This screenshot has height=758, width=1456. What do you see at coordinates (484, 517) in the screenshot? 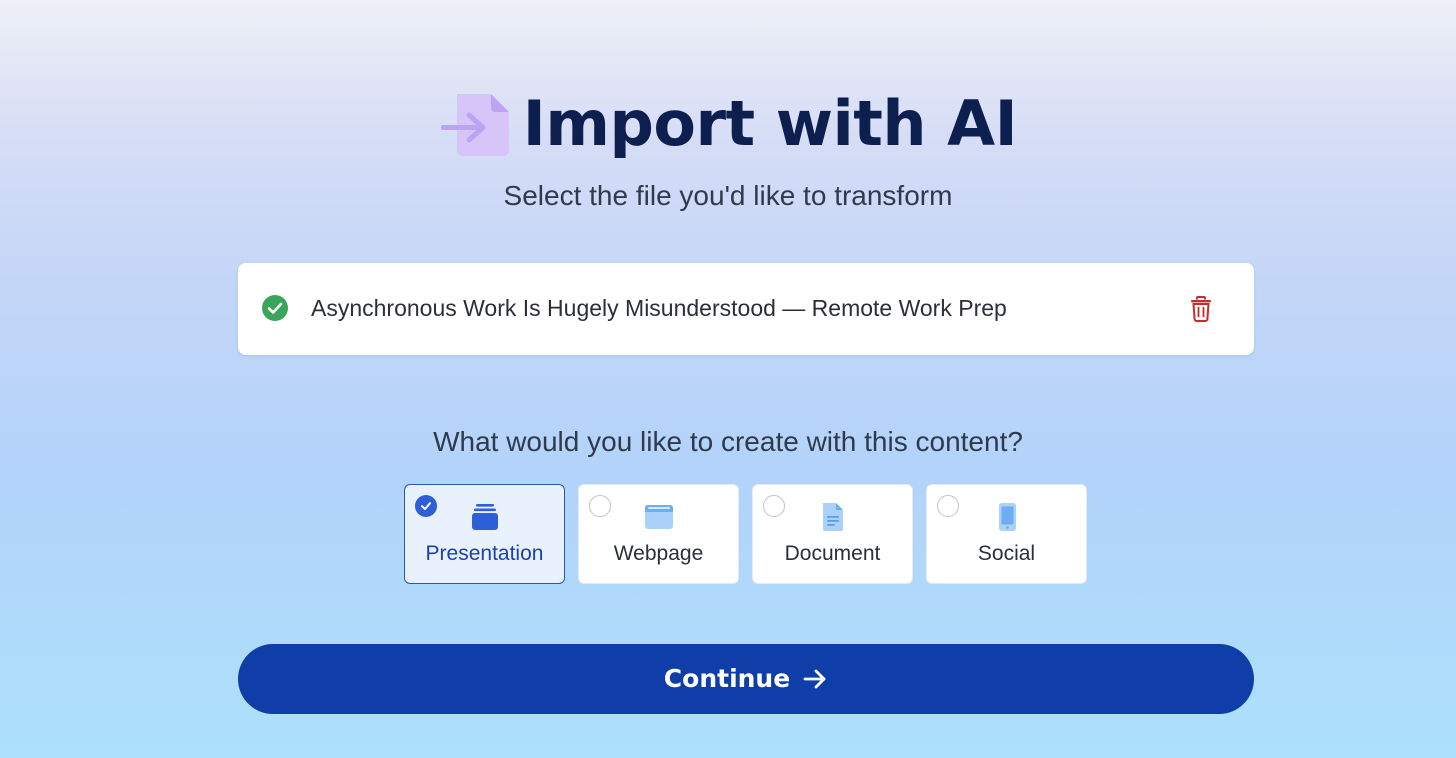
I see `presentation-icon` at bounding box center [484, 517].